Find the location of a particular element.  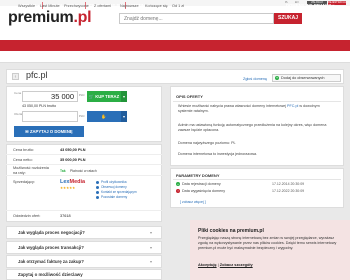

subnav-najnowsze: Najnowsze is located at coordinates (129, 6).